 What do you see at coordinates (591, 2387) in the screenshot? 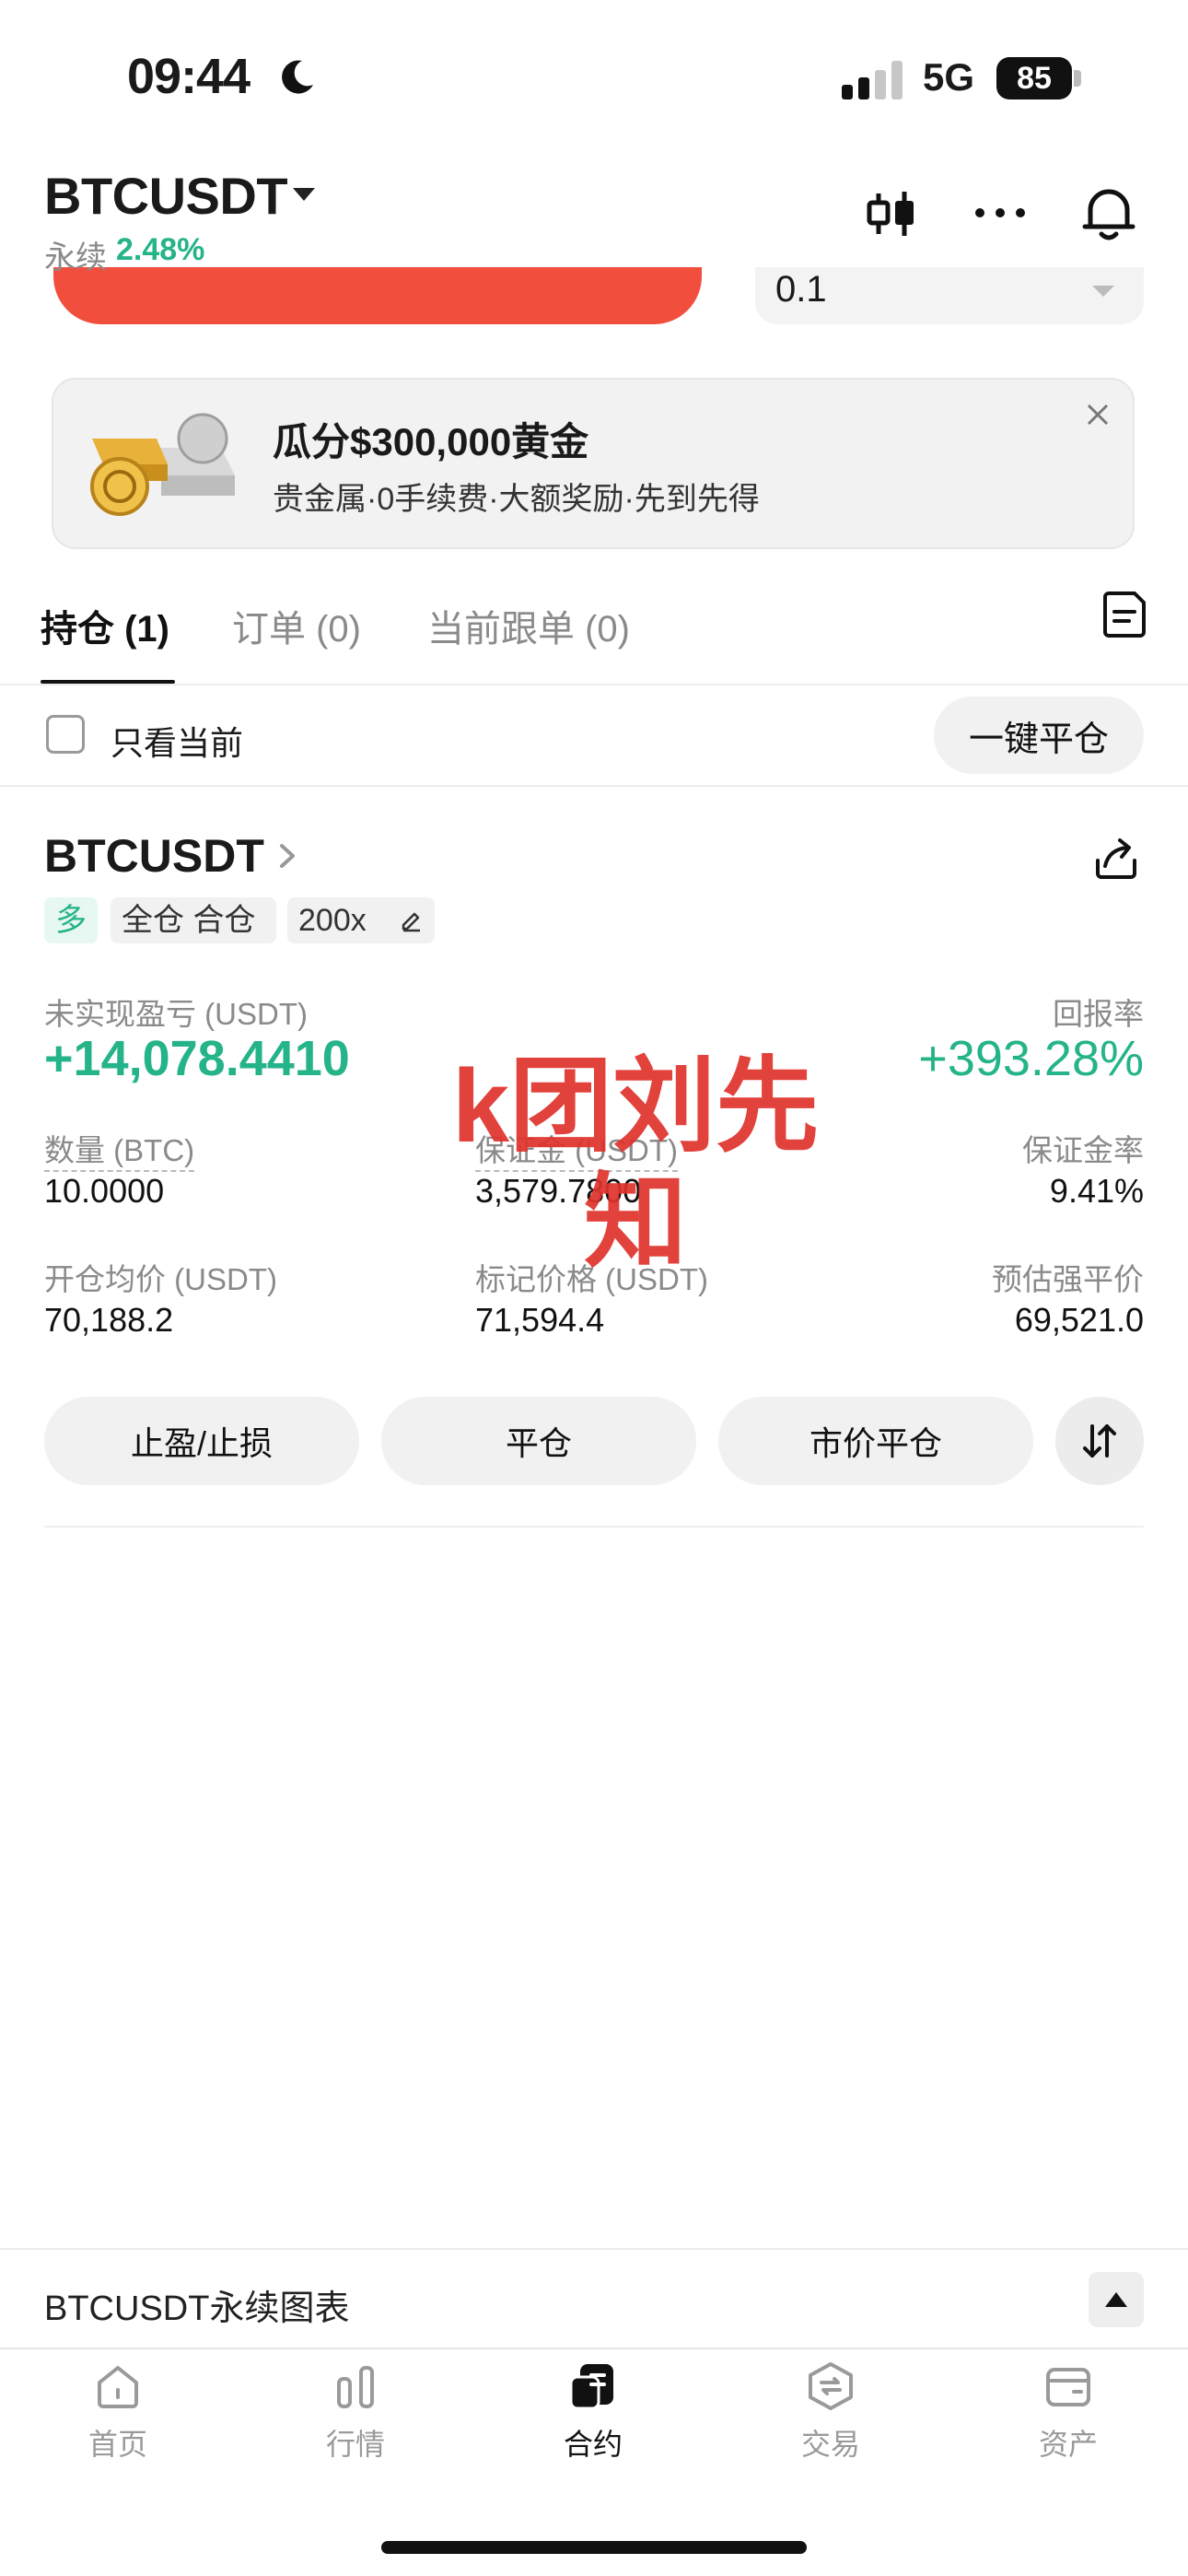
I see `futures-icon` at bounding box center [591, 2387].